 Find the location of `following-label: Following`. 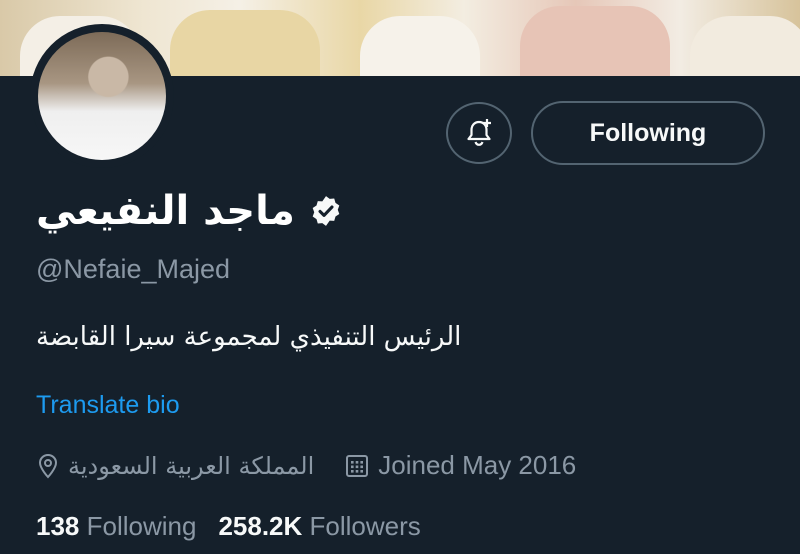

following-label: Following is located at coordinates (141, 526).